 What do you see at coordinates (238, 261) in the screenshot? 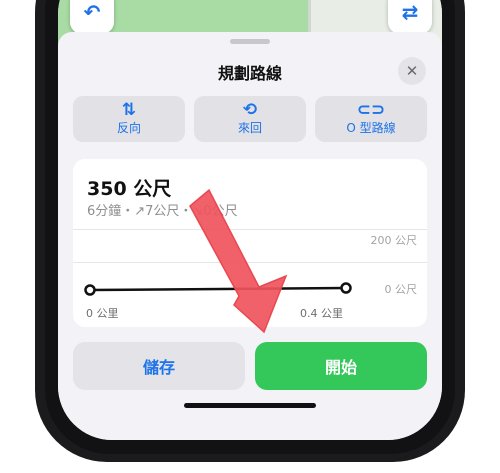
I see `annotation-arrow` at bounding box center [238, 261].